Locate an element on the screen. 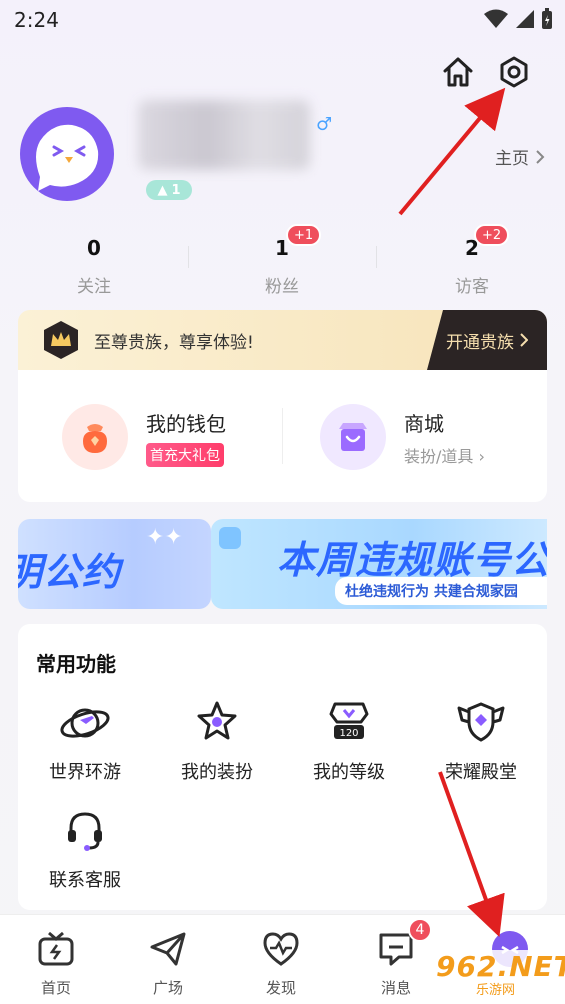 Image resolution: width=565 pixels, height=1004 pixels. nav-discover: 发现 is located at coordinates (281, 963).